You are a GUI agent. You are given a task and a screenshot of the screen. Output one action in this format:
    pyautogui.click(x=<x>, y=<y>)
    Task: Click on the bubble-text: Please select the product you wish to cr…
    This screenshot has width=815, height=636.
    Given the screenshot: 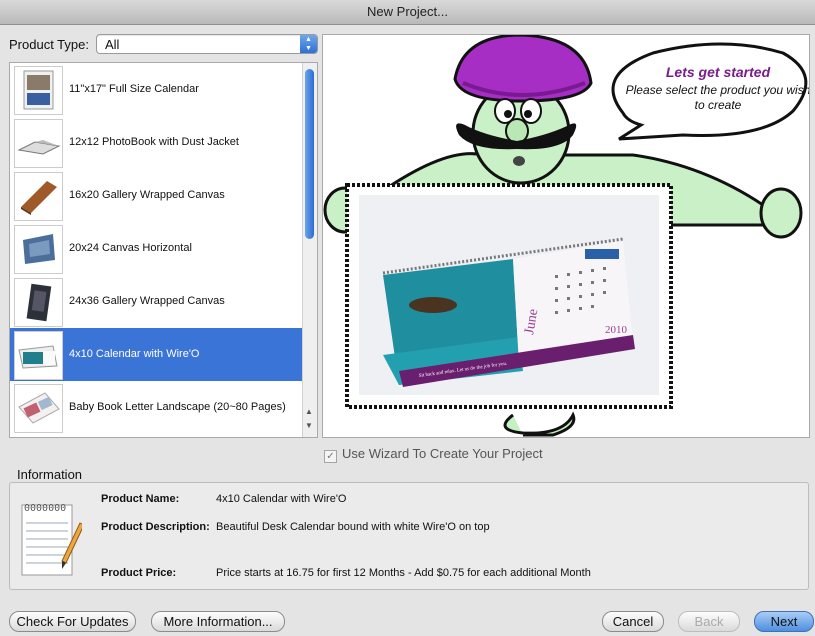 What is the action you would take?
    pyautogui.click(x=717, y=97)
    